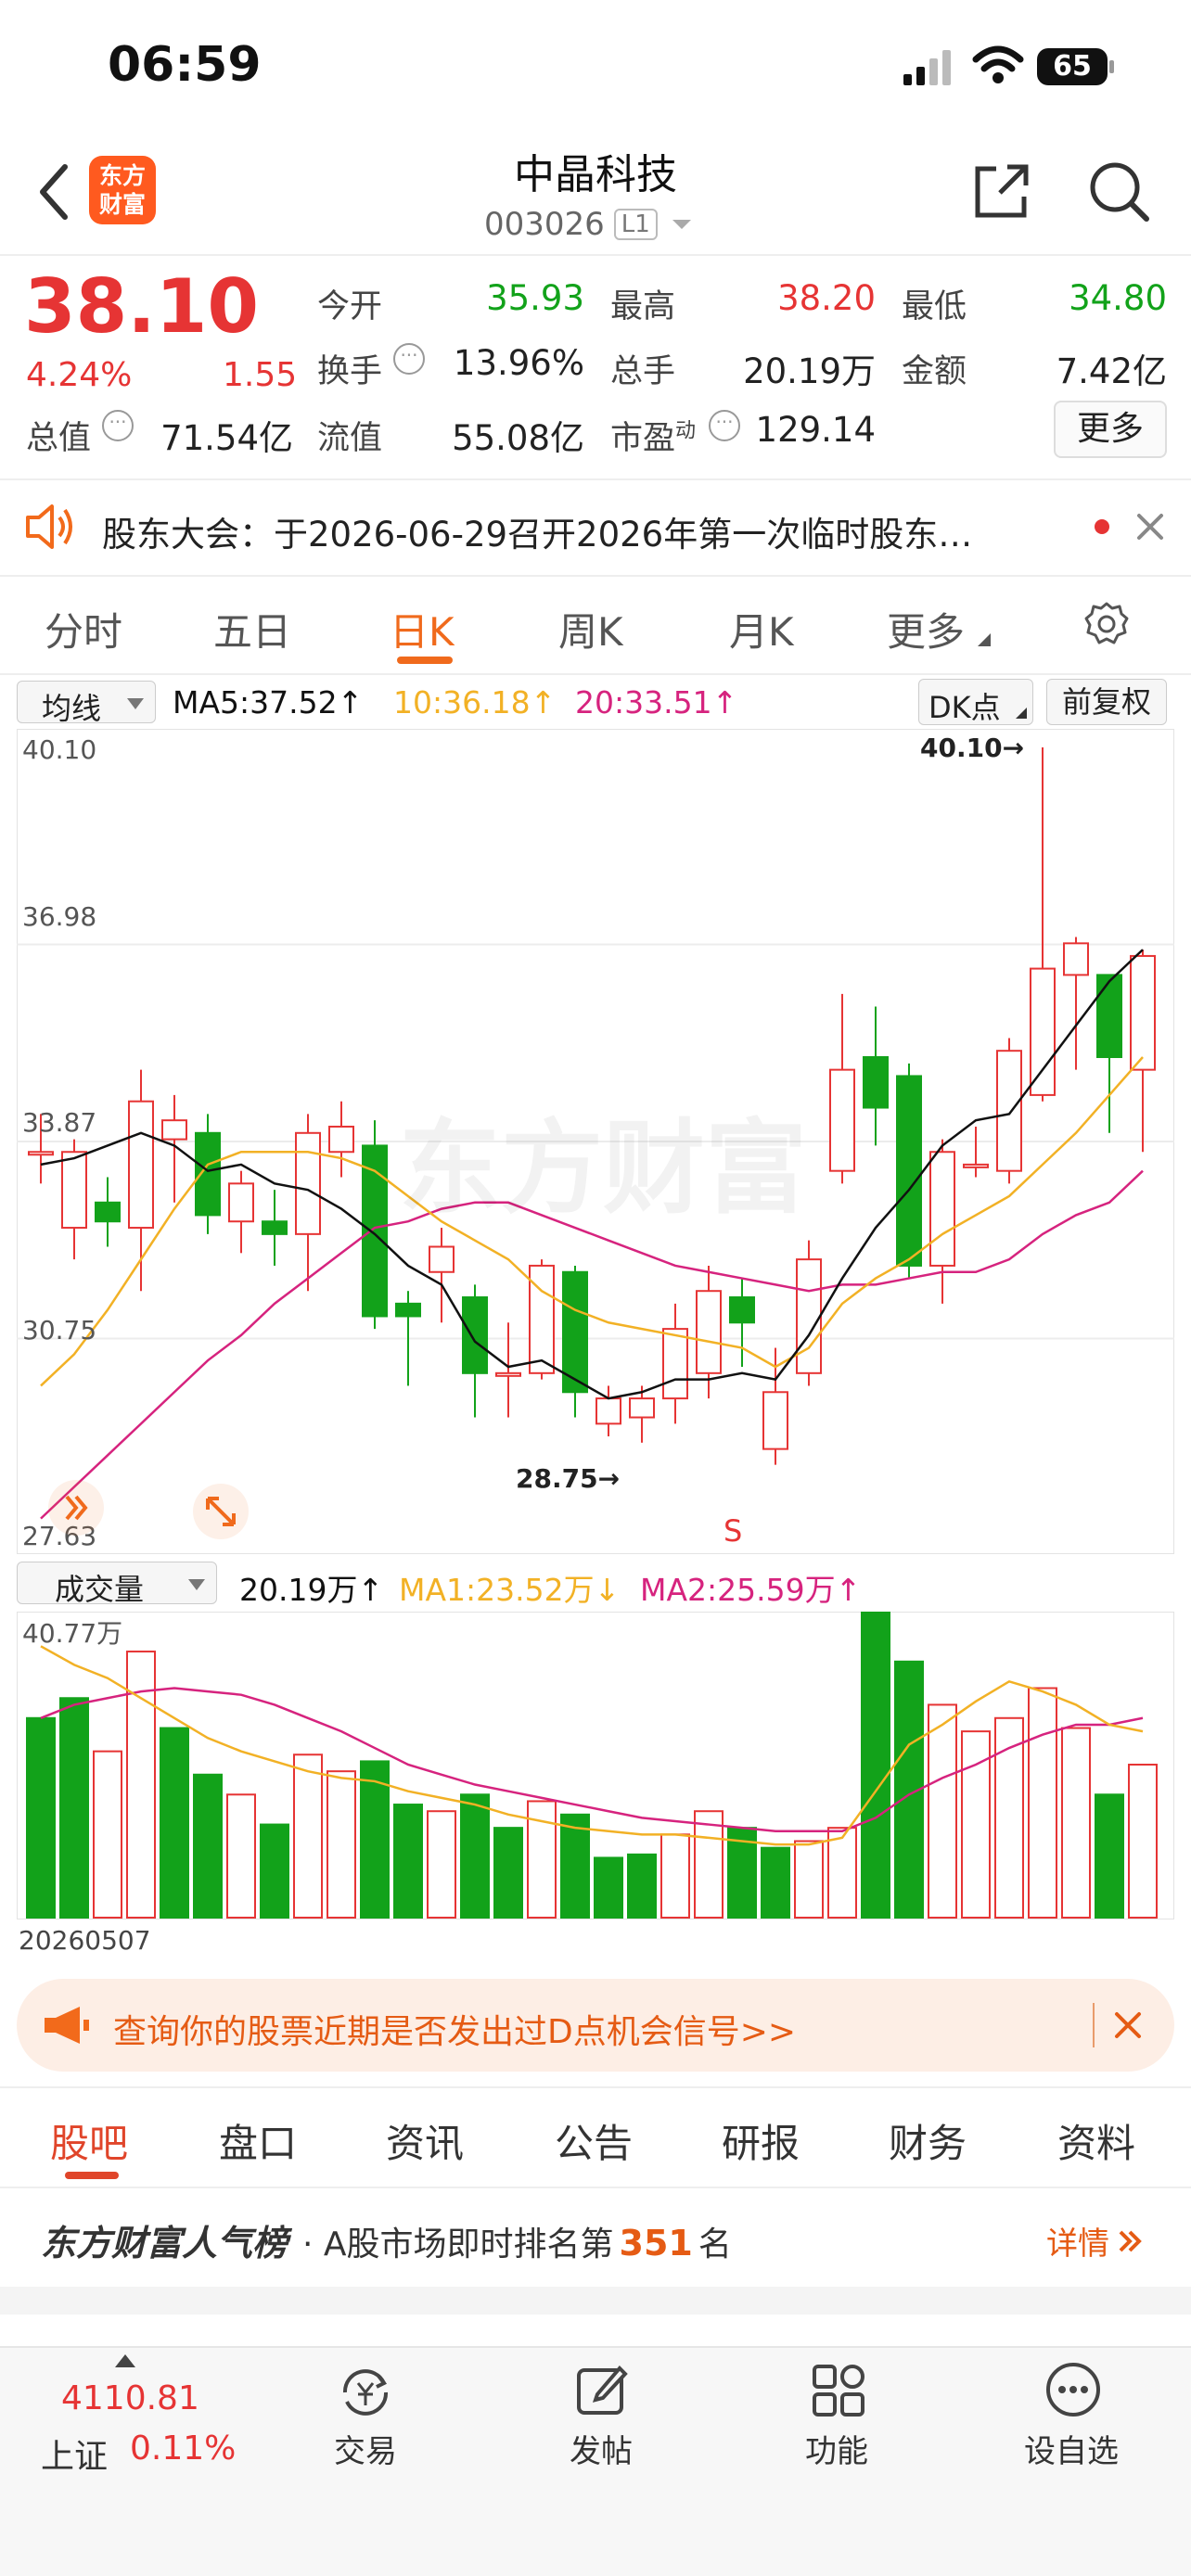 This screenshot has height=2576, width=1191. I want to click on price-axis-label: 33.87, so click(60, 1123).